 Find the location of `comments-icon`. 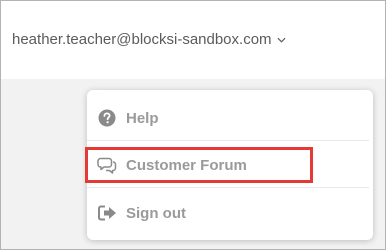

comments-icon is located at coordinates (107, 165).